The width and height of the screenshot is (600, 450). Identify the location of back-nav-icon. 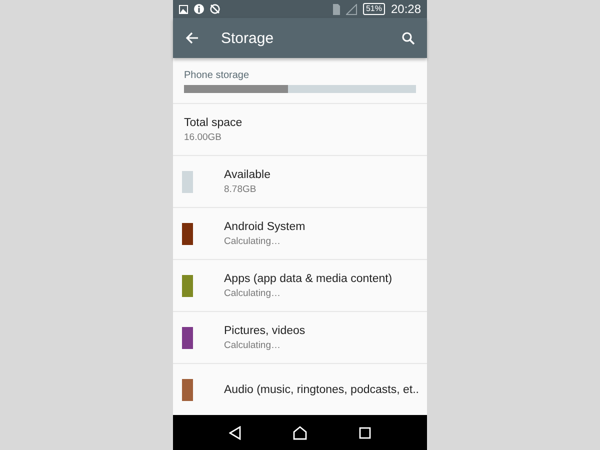
(235, 433).